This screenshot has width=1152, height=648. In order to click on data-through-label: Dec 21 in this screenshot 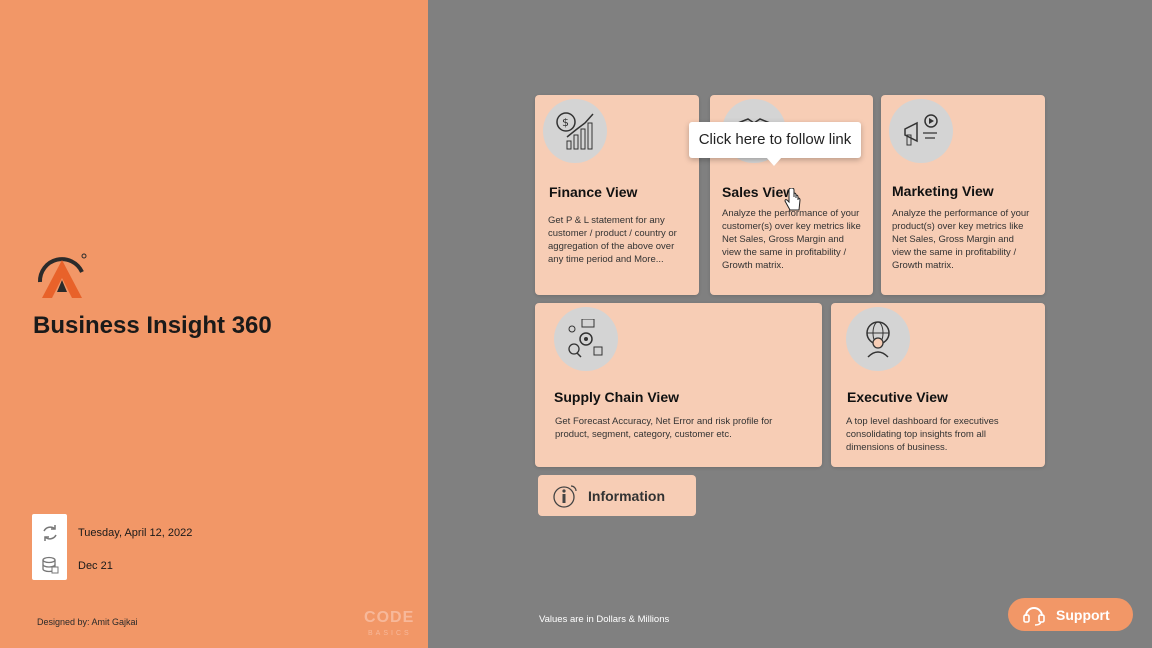, I will do `click(95, 566)`.